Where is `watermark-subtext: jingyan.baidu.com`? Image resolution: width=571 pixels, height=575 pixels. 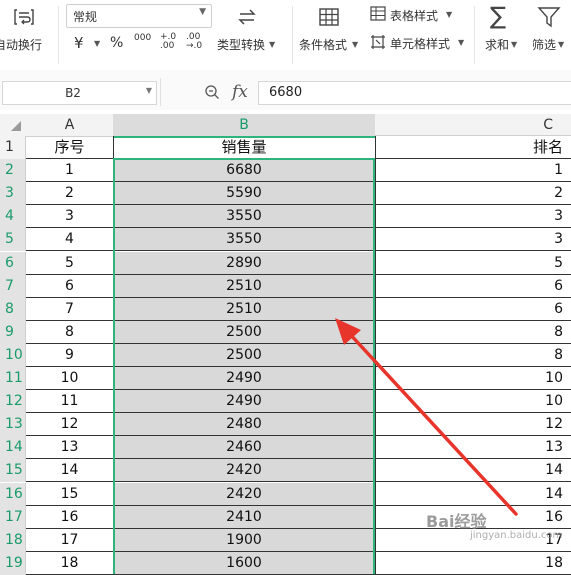 watermark-subtext: jingyan.baidu.com is located at coordinates (516, 535).